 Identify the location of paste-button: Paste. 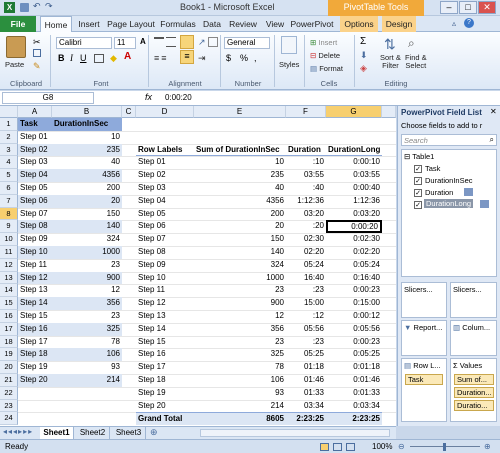
(14, 64).